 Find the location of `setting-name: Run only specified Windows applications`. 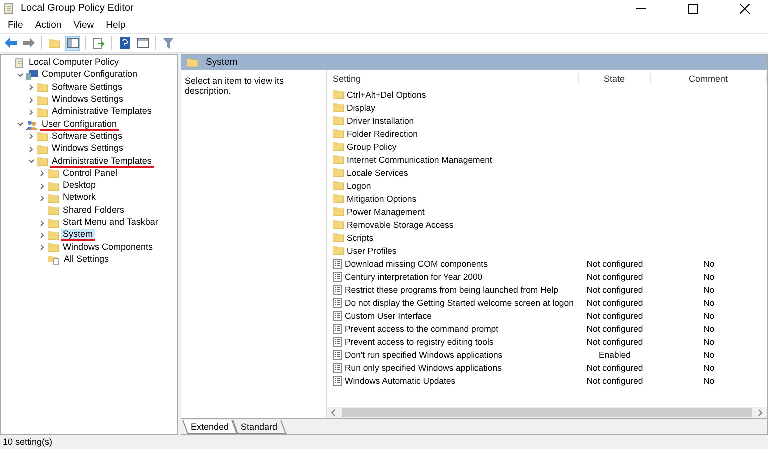

setting-name: Run only specified Windows applications is located at coordinates (423, 367).